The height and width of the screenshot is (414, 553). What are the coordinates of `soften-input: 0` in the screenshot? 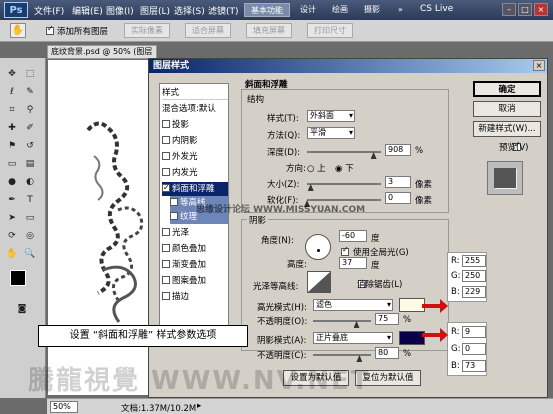 It's located at (398, 198).